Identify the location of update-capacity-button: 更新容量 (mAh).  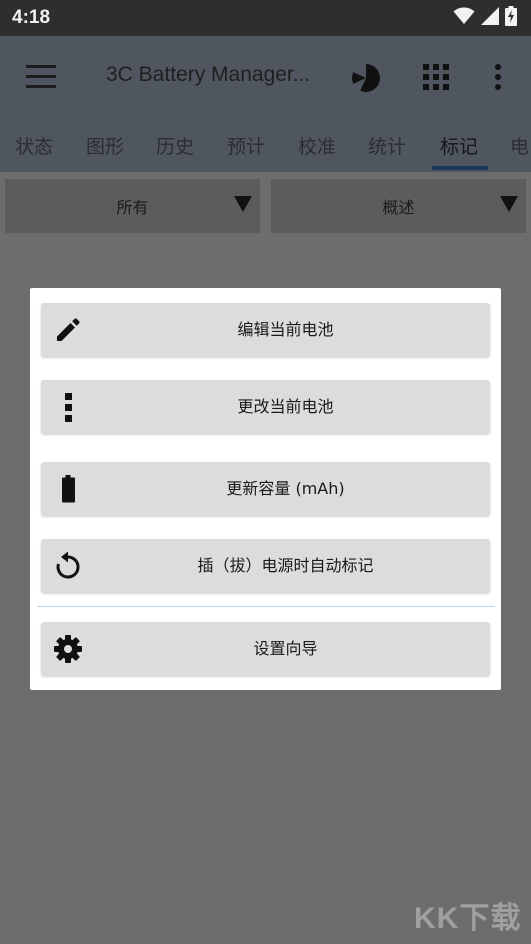
(265, 489).